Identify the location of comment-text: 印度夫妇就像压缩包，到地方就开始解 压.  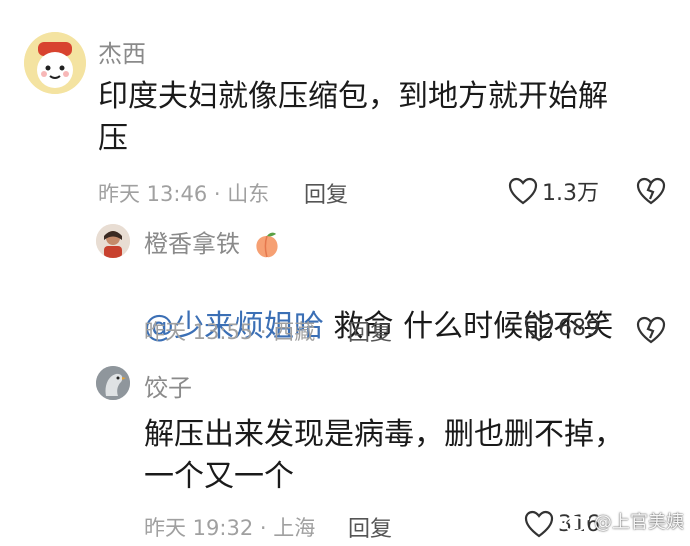
(353, 117).